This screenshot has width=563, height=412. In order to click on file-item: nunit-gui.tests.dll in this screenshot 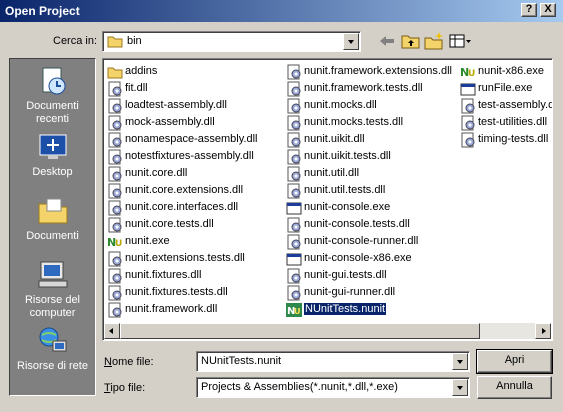, I will do `click(372, 275)`.